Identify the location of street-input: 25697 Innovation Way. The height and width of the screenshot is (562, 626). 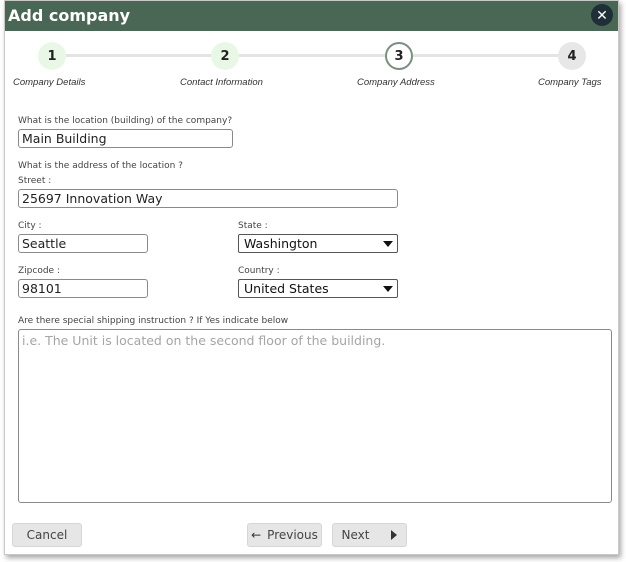
(208, 198).